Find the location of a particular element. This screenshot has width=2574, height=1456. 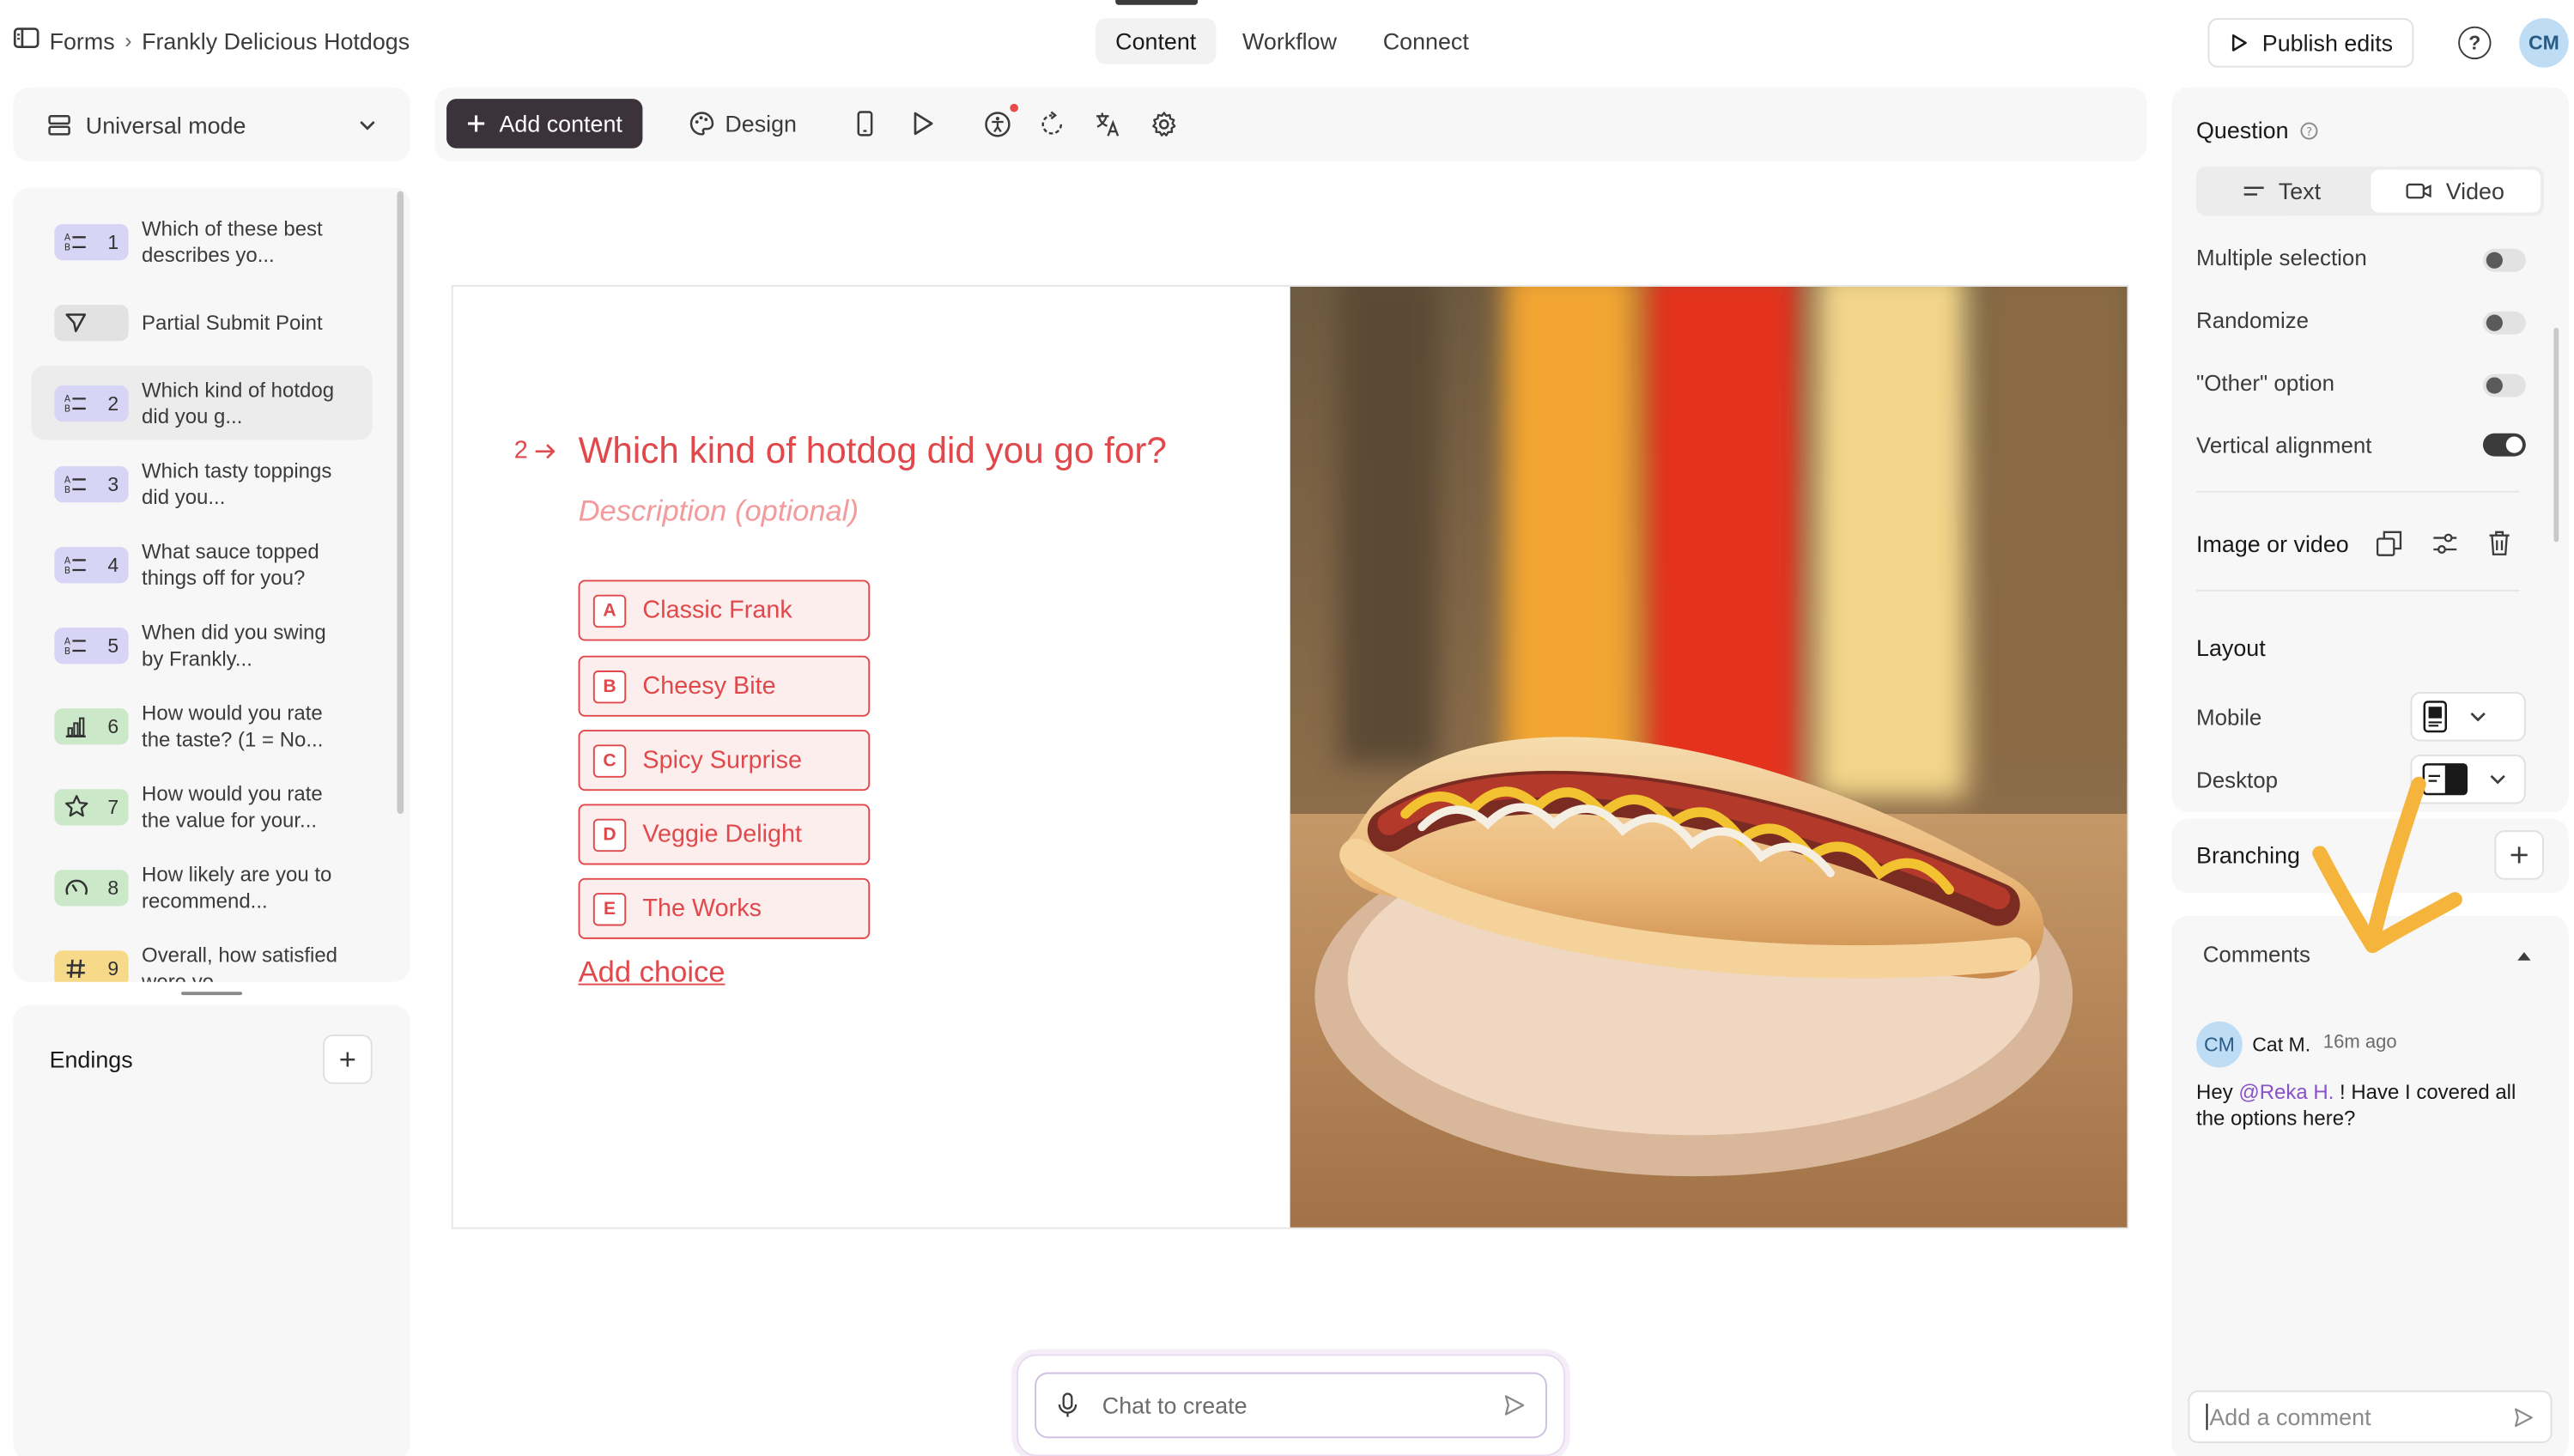

adjust-sliders-icon is located at coordinates (2444, 544).